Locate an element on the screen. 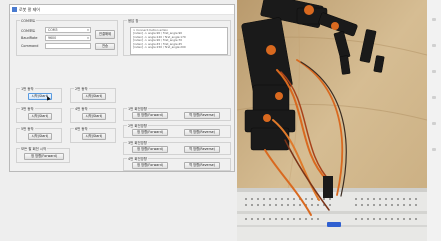  com-port-label: COM포트 is located at coordinates (28, 31).